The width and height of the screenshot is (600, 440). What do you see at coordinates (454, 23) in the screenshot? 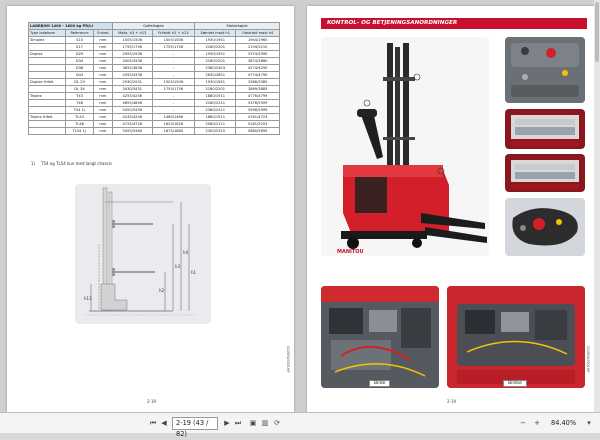
I see `section-title: KONTROL- OG BETJENINGSANORDNINGER` at bounding box center [454, 23].